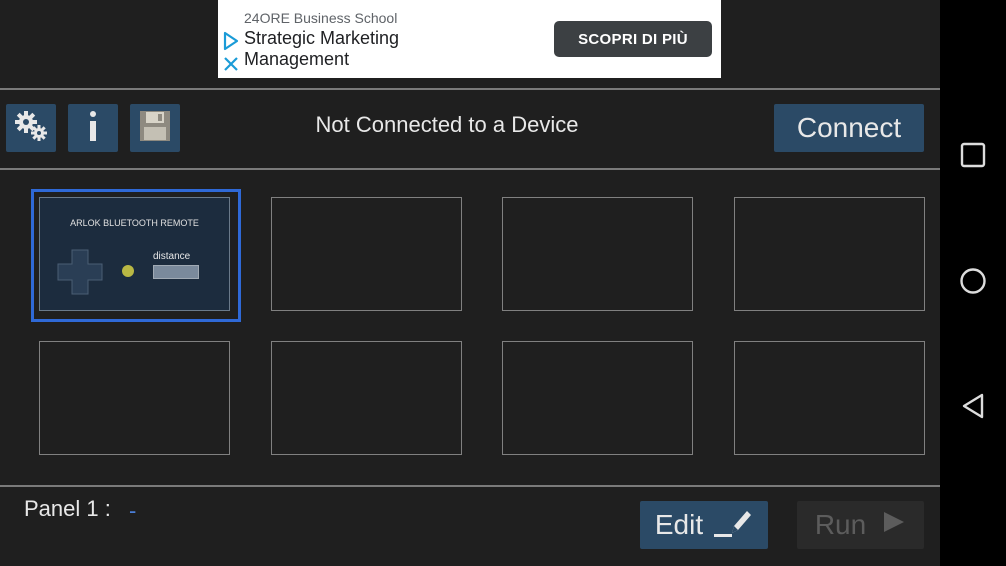 The width and height of the screenshot is (1006, 566). Describe the element at coordinates (633, 39) in the screenshot. I see `ad-cta-button: SCOPRI DI PIÙ` at that location.